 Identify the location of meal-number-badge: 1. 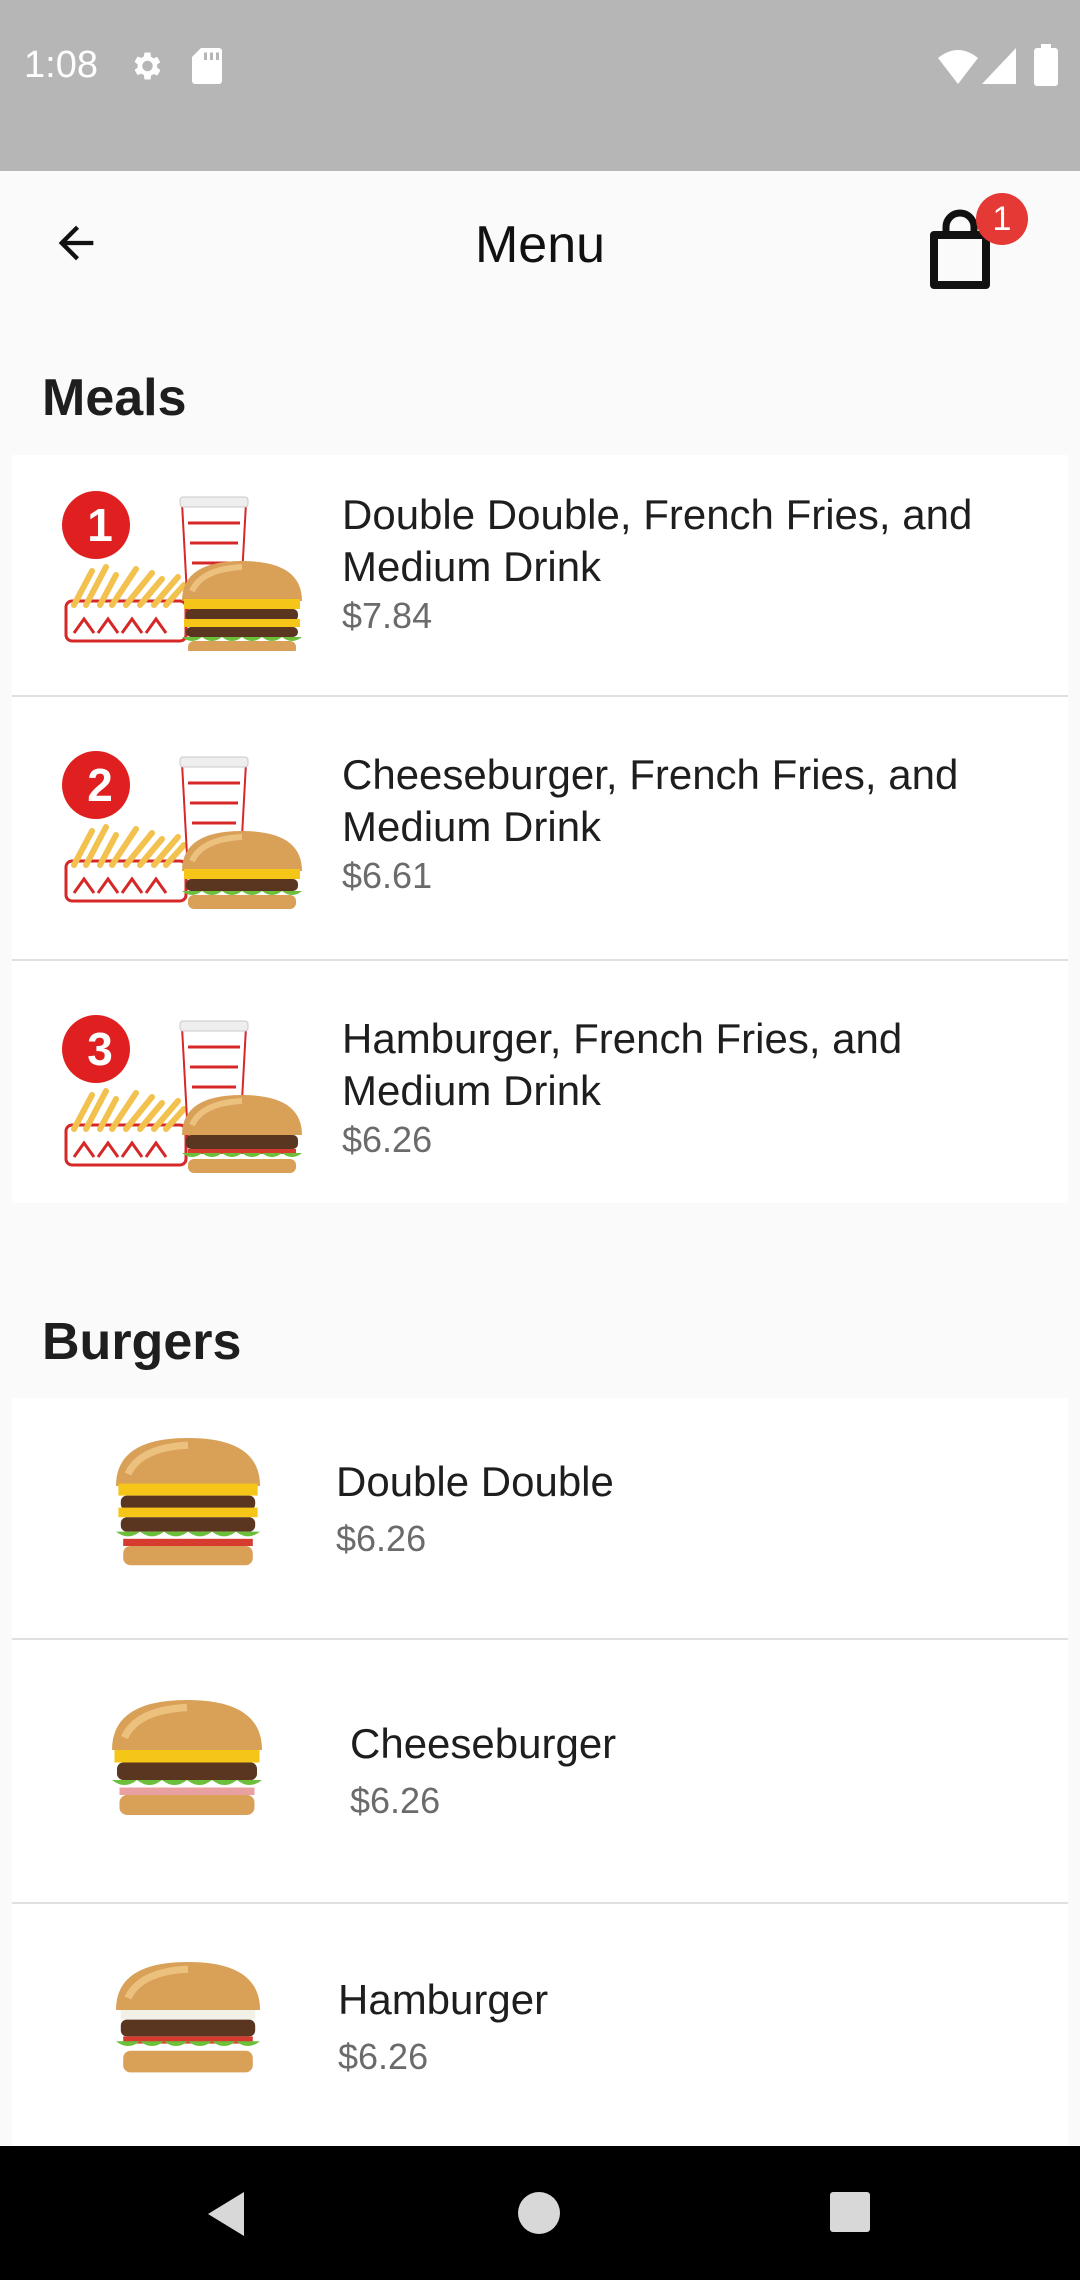
(100, 525).